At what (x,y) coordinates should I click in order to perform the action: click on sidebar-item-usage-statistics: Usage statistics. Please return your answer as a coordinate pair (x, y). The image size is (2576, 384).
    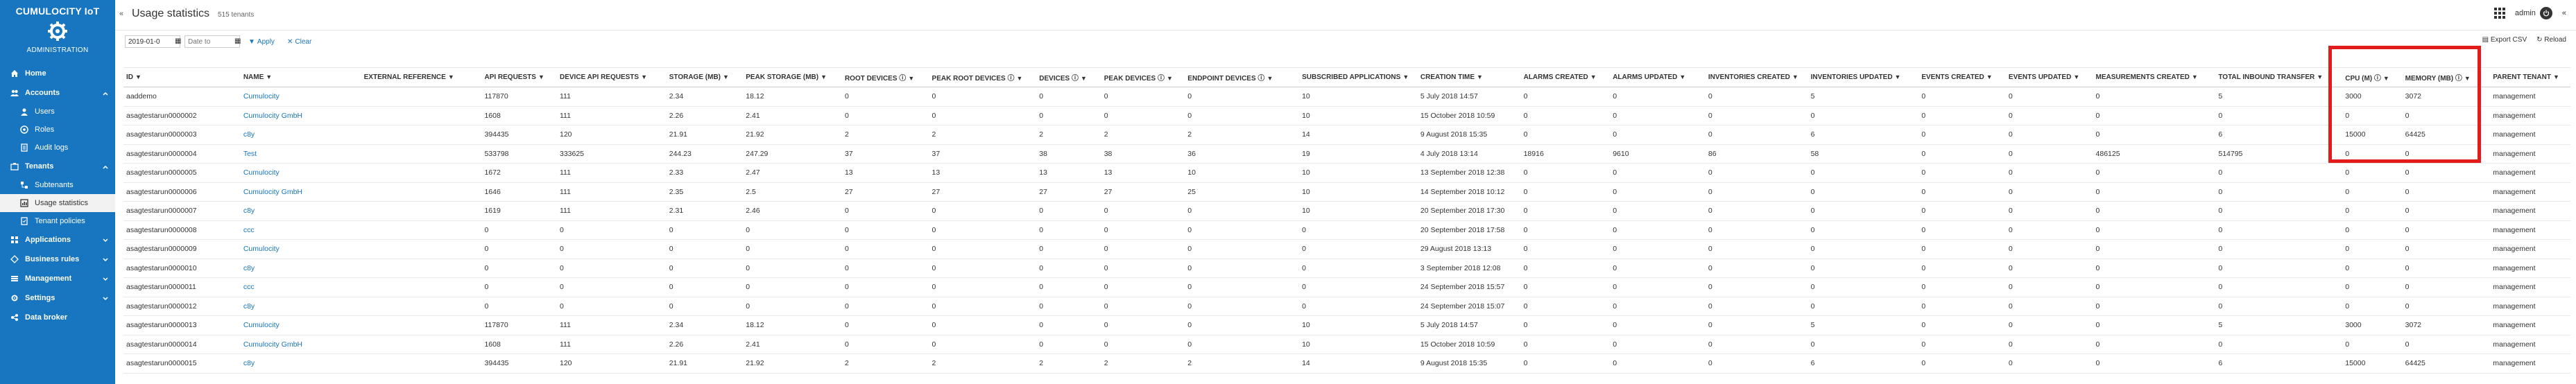
    Looking at the image, I should click on (57, 203).